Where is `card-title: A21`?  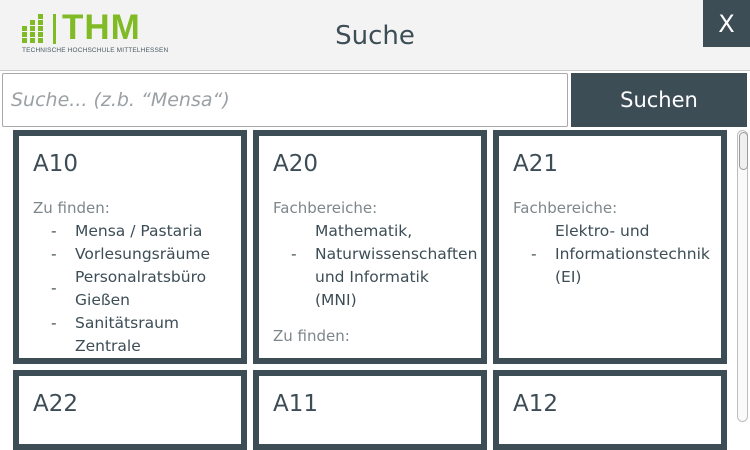
card-title: A21 is located at coordinates (536, 164).